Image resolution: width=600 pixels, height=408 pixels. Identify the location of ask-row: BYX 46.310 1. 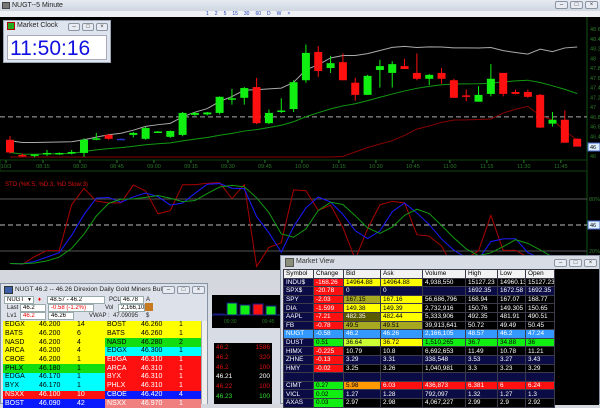
(153, 377).